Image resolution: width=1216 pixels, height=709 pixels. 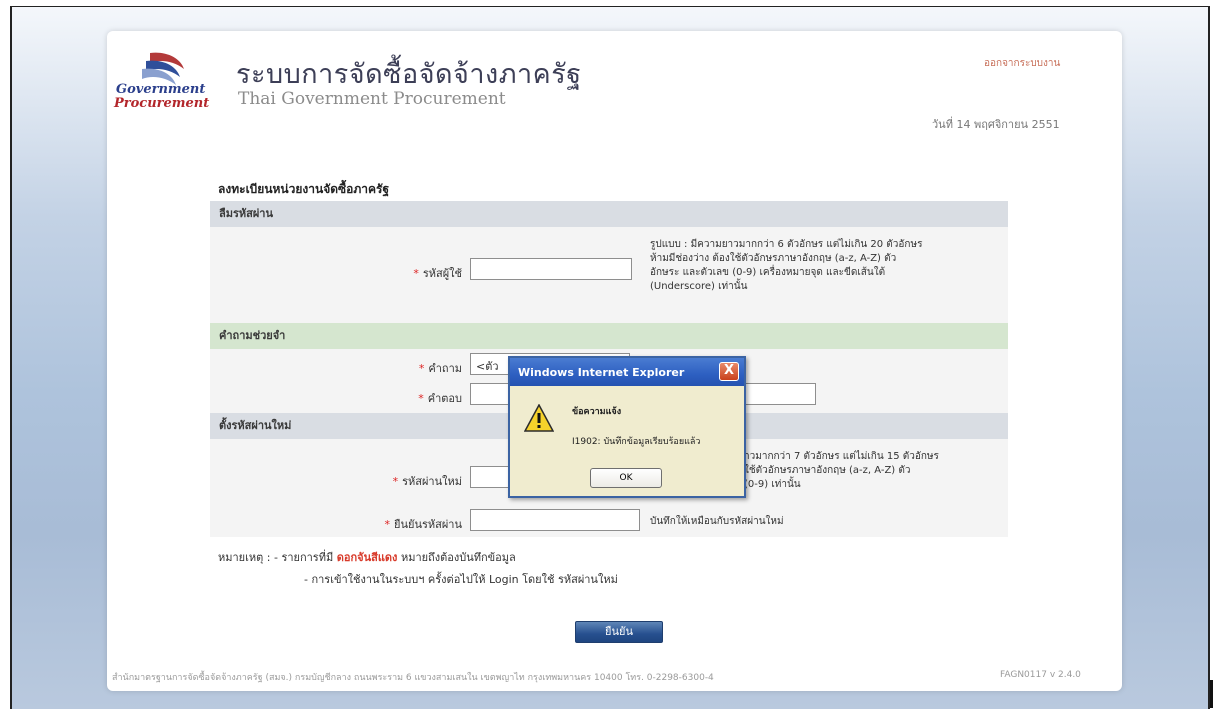 I want to click on current-date: วันที่ 14 พฤศจิกายน 2551, so click(x=996, y=124).